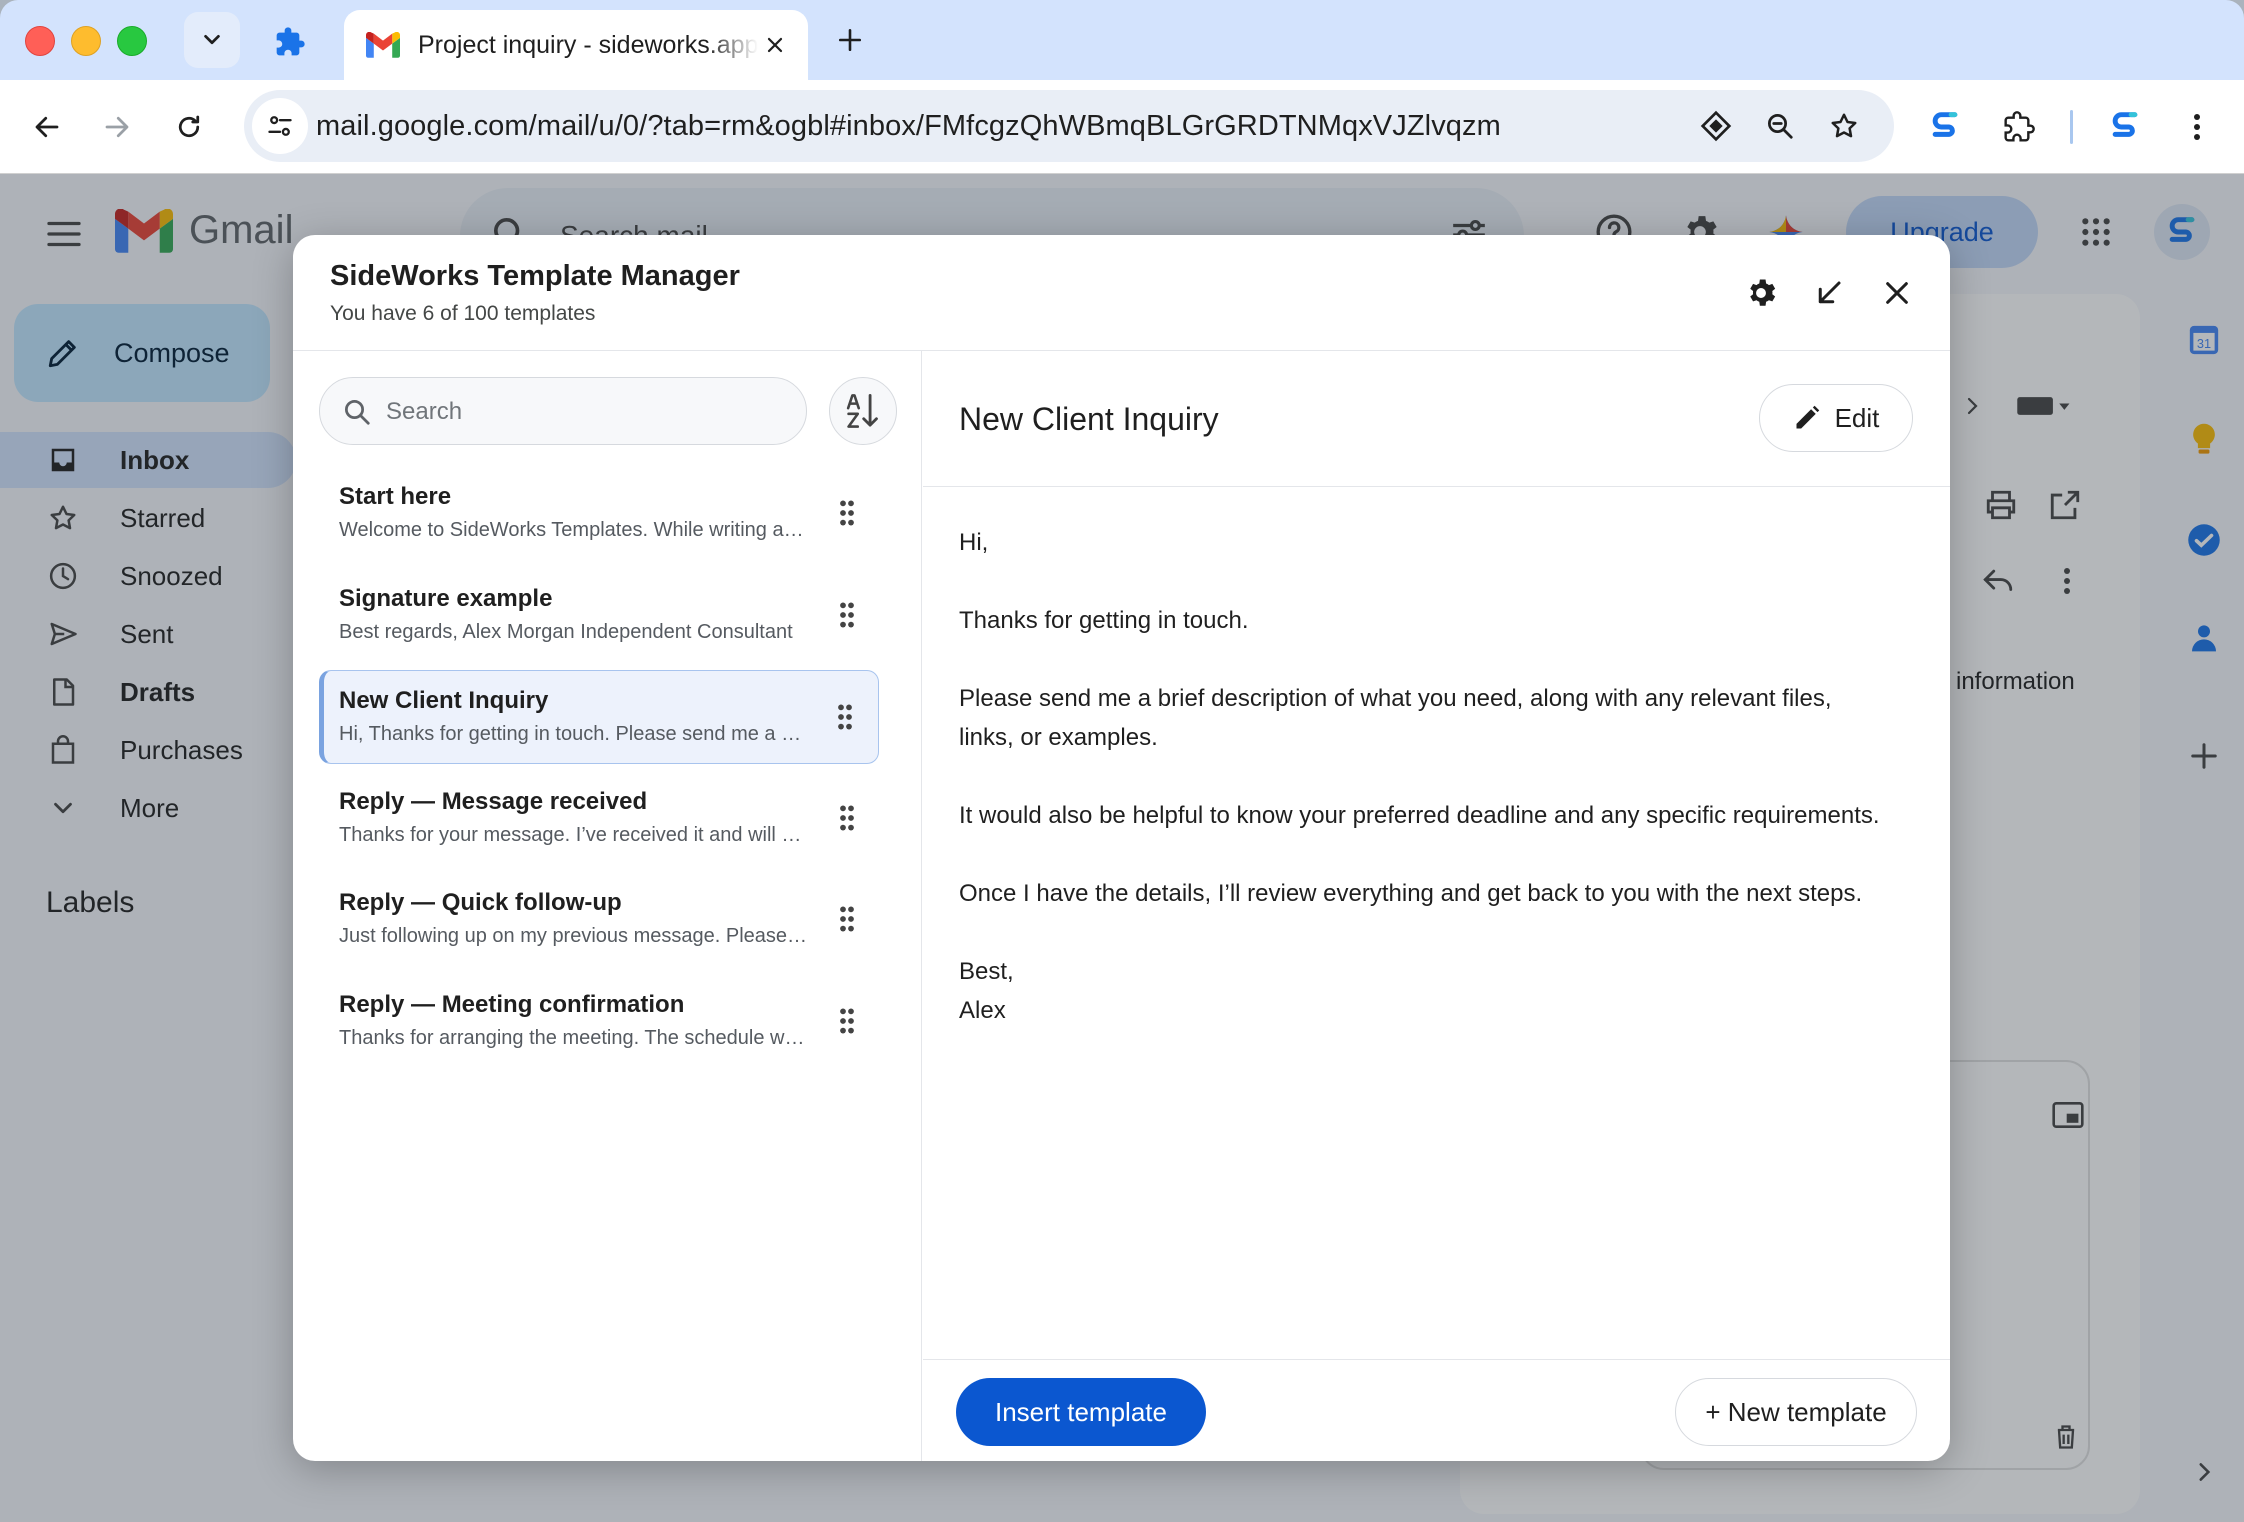 The height and width of the screenshot is (1522, 2244). I want to click on sideworks-profile-button, so click(2125, 127).